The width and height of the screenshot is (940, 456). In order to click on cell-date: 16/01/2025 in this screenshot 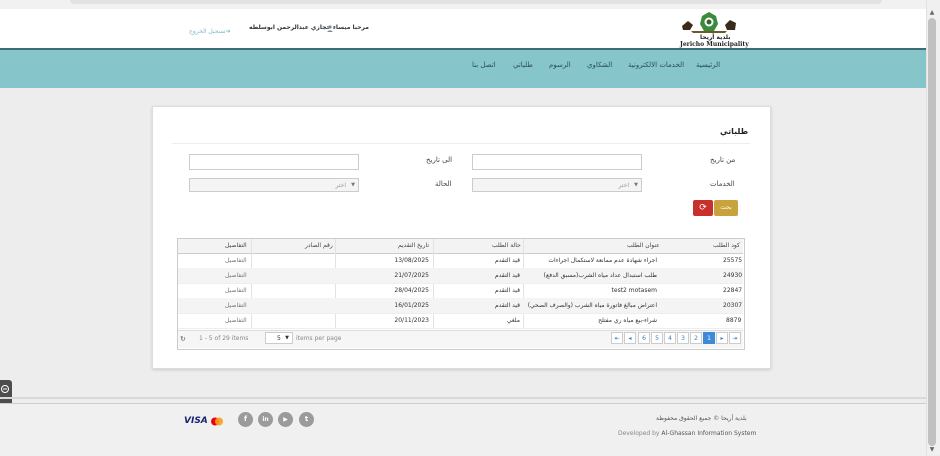, I will do `click(411, 305)`.